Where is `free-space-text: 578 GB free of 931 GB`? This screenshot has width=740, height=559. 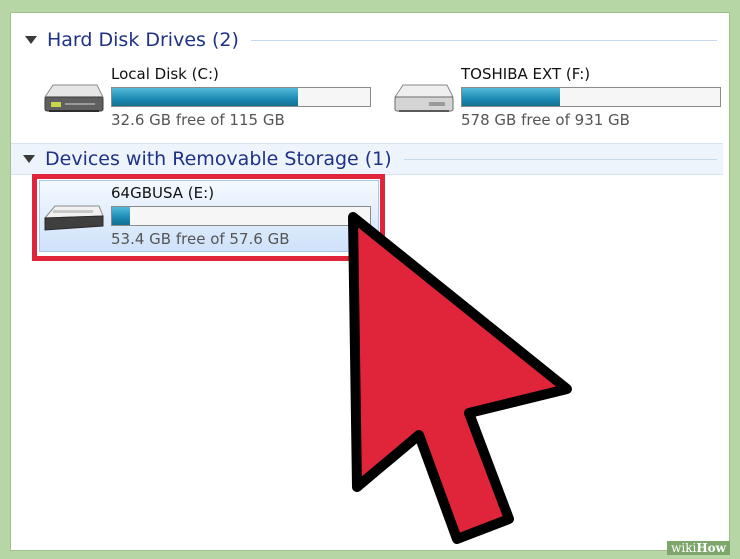
free-space-text: 578 GB free of 931 GB is located at coordinates (545, 120).